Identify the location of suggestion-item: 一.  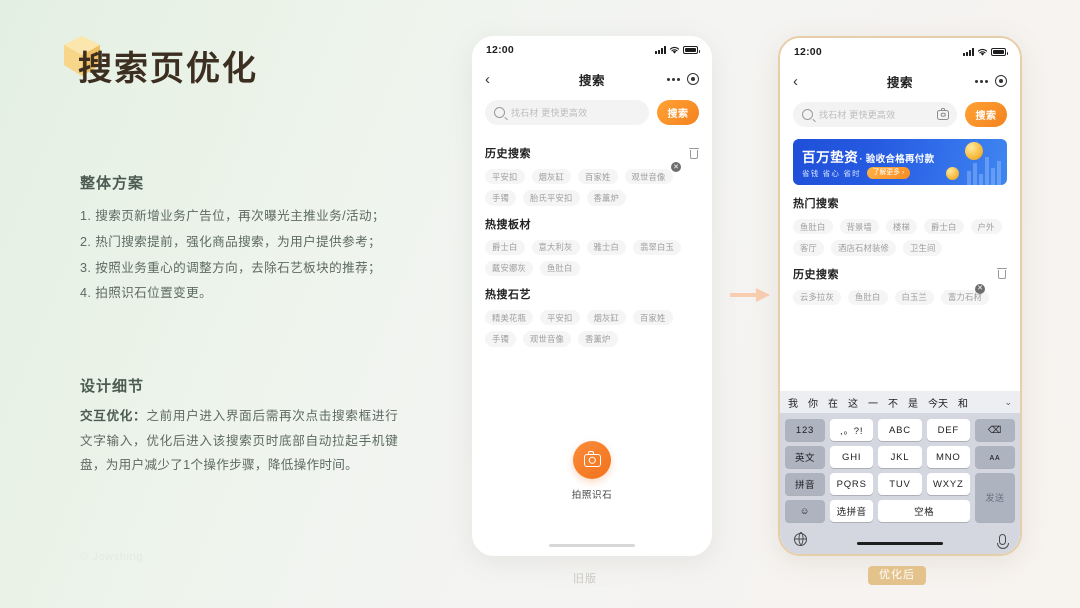
(873, 402).